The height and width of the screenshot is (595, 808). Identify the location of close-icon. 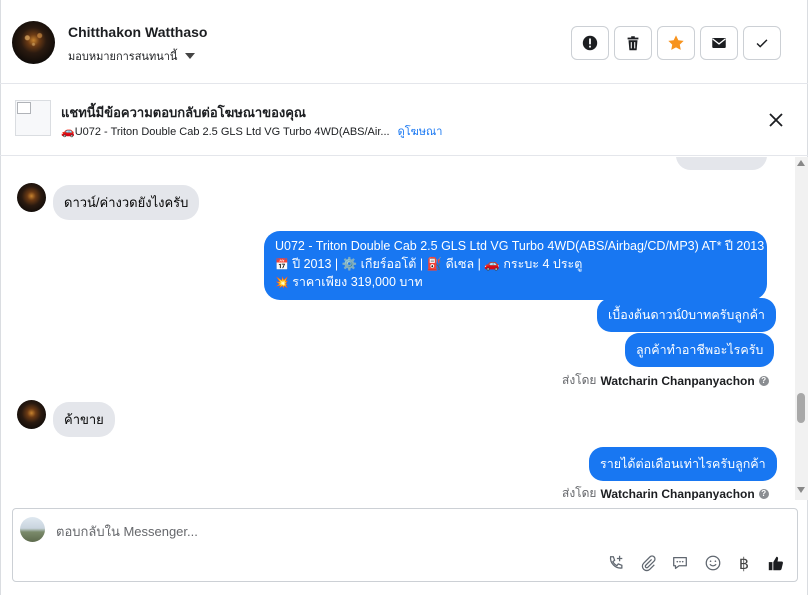
(776, 120).